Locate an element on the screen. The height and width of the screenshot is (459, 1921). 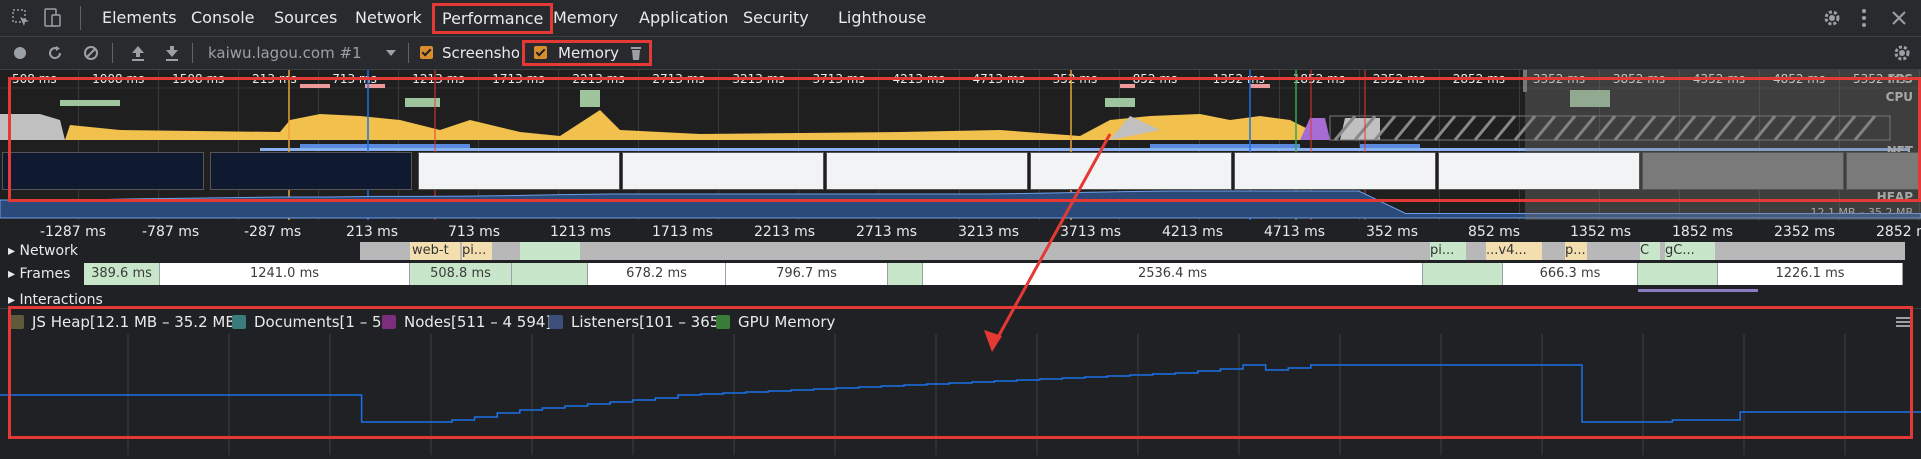
documents-label: Documents[1 – 5] is located at coordinates (321, 322).